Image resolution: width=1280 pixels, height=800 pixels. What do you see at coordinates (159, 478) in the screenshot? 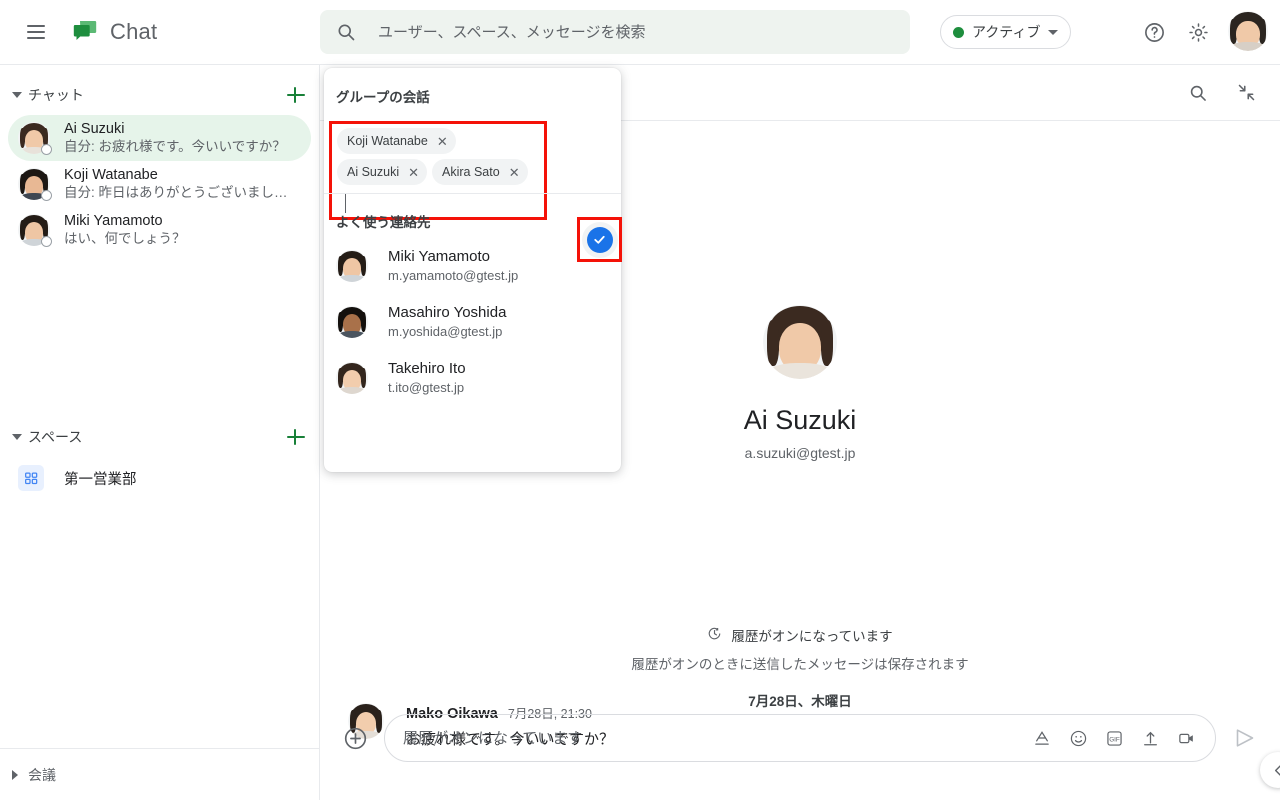
I see `sidebar-item-space-0: 第一営業部` at bounding box center [159, 478].